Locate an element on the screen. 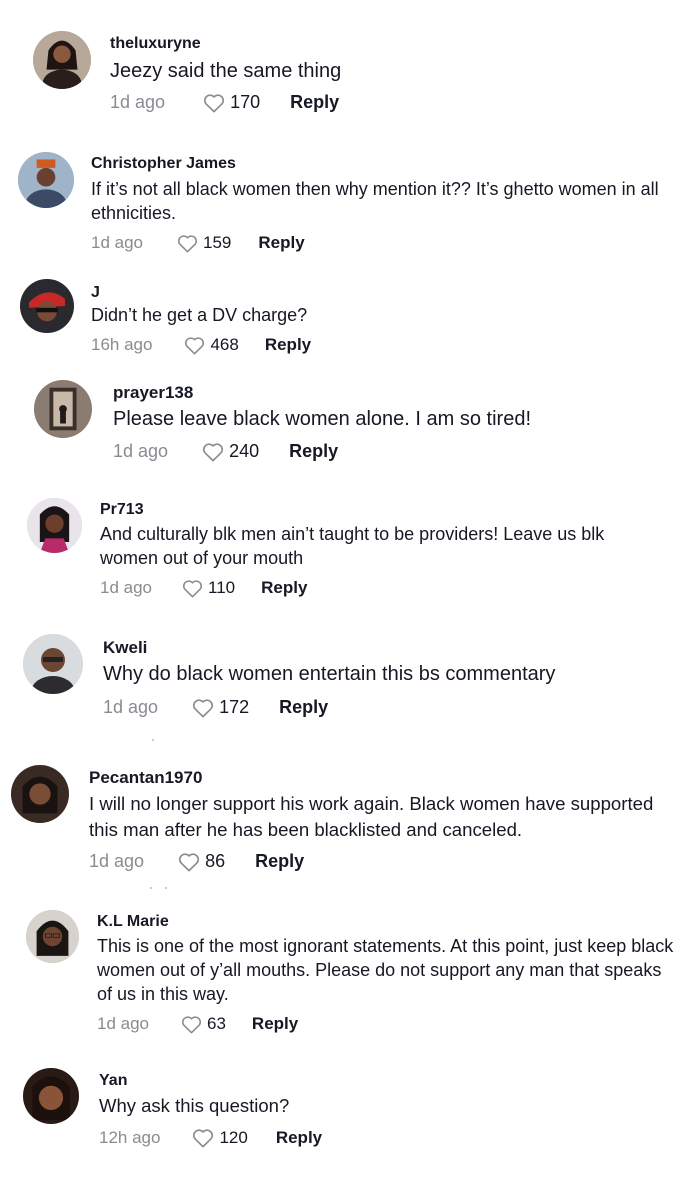  like-button: 468 is located at coordinates (211, 345).